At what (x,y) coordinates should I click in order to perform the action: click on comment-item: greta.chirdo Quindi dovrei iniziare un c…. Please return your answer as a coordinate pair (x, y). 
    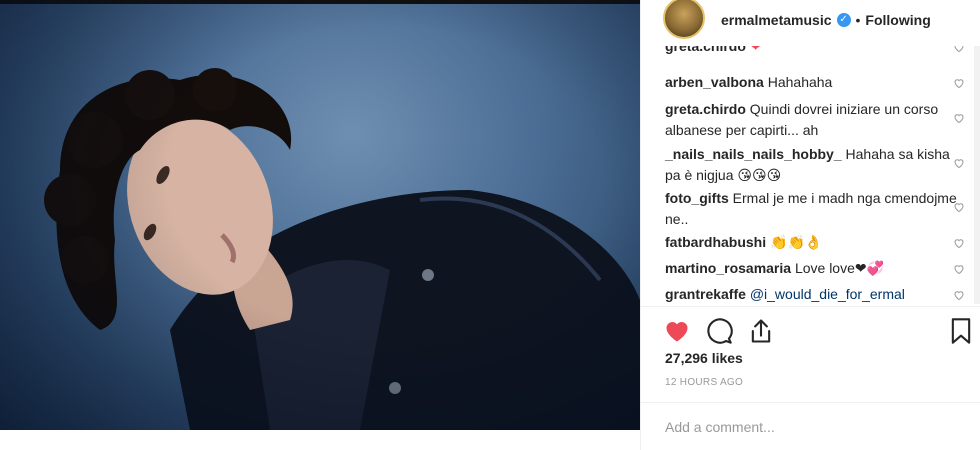
    Looking at the image, I should click on (814, 120).